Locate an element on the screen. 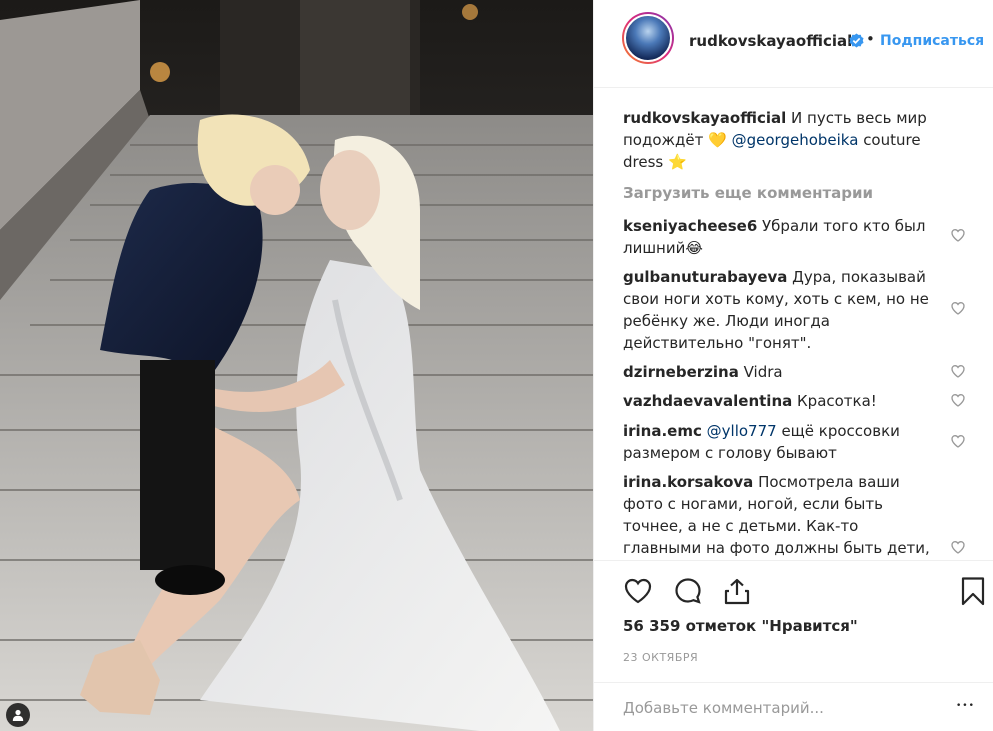 This screenshot has width=993, height=731. verified-badge-icon is located at coordinates (856, 40).